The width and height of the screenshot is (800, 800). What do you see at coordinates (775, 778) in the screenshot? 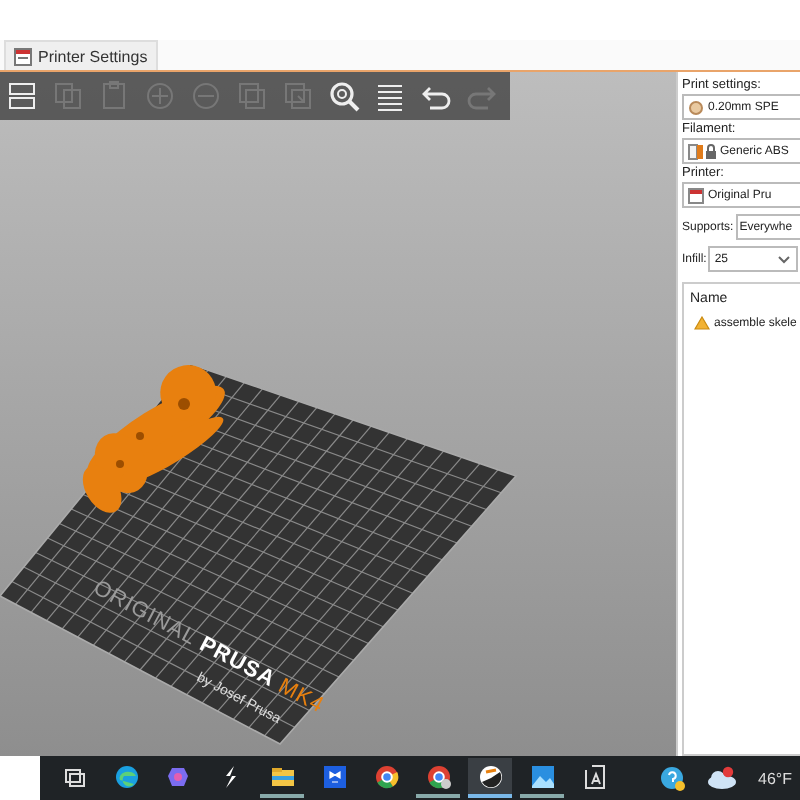
I see `temperature-text: 46°F` at bounding box center [775, 778].